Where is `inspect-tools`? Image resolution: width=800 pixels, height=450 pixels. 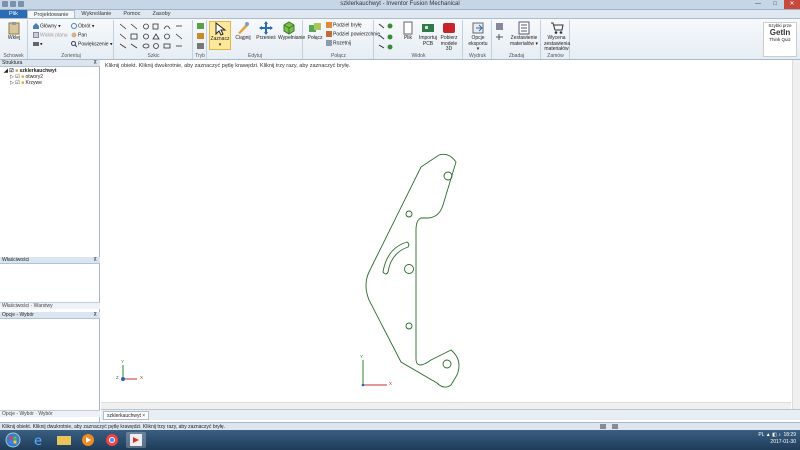
inspect-tools is located at coordinates (386, 36).